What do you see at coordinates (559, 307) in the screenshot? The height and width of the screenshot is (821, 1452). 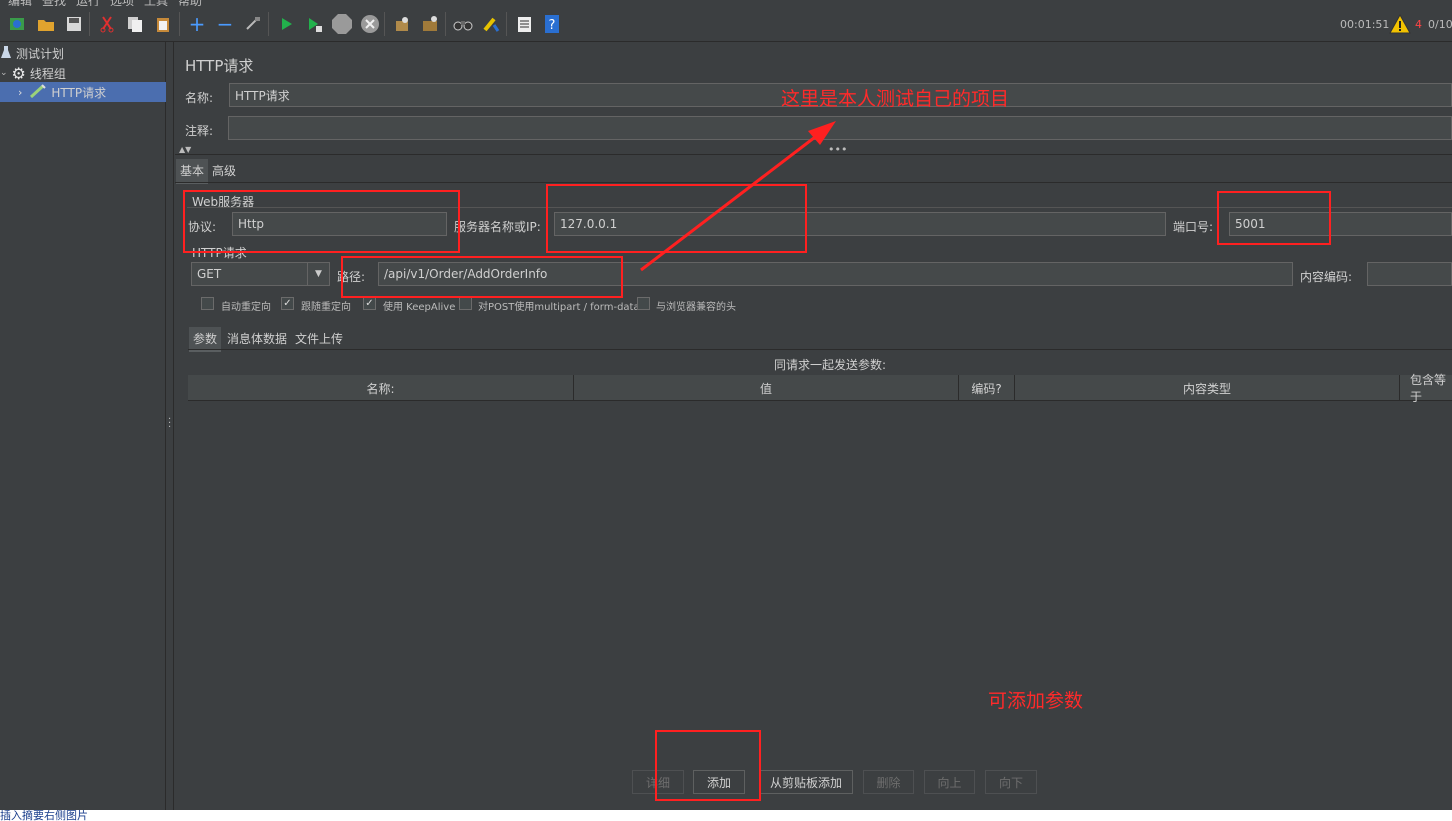 I see `multipart-label: 对POST使用multipart / form-data` at bounding box center [559, 307].